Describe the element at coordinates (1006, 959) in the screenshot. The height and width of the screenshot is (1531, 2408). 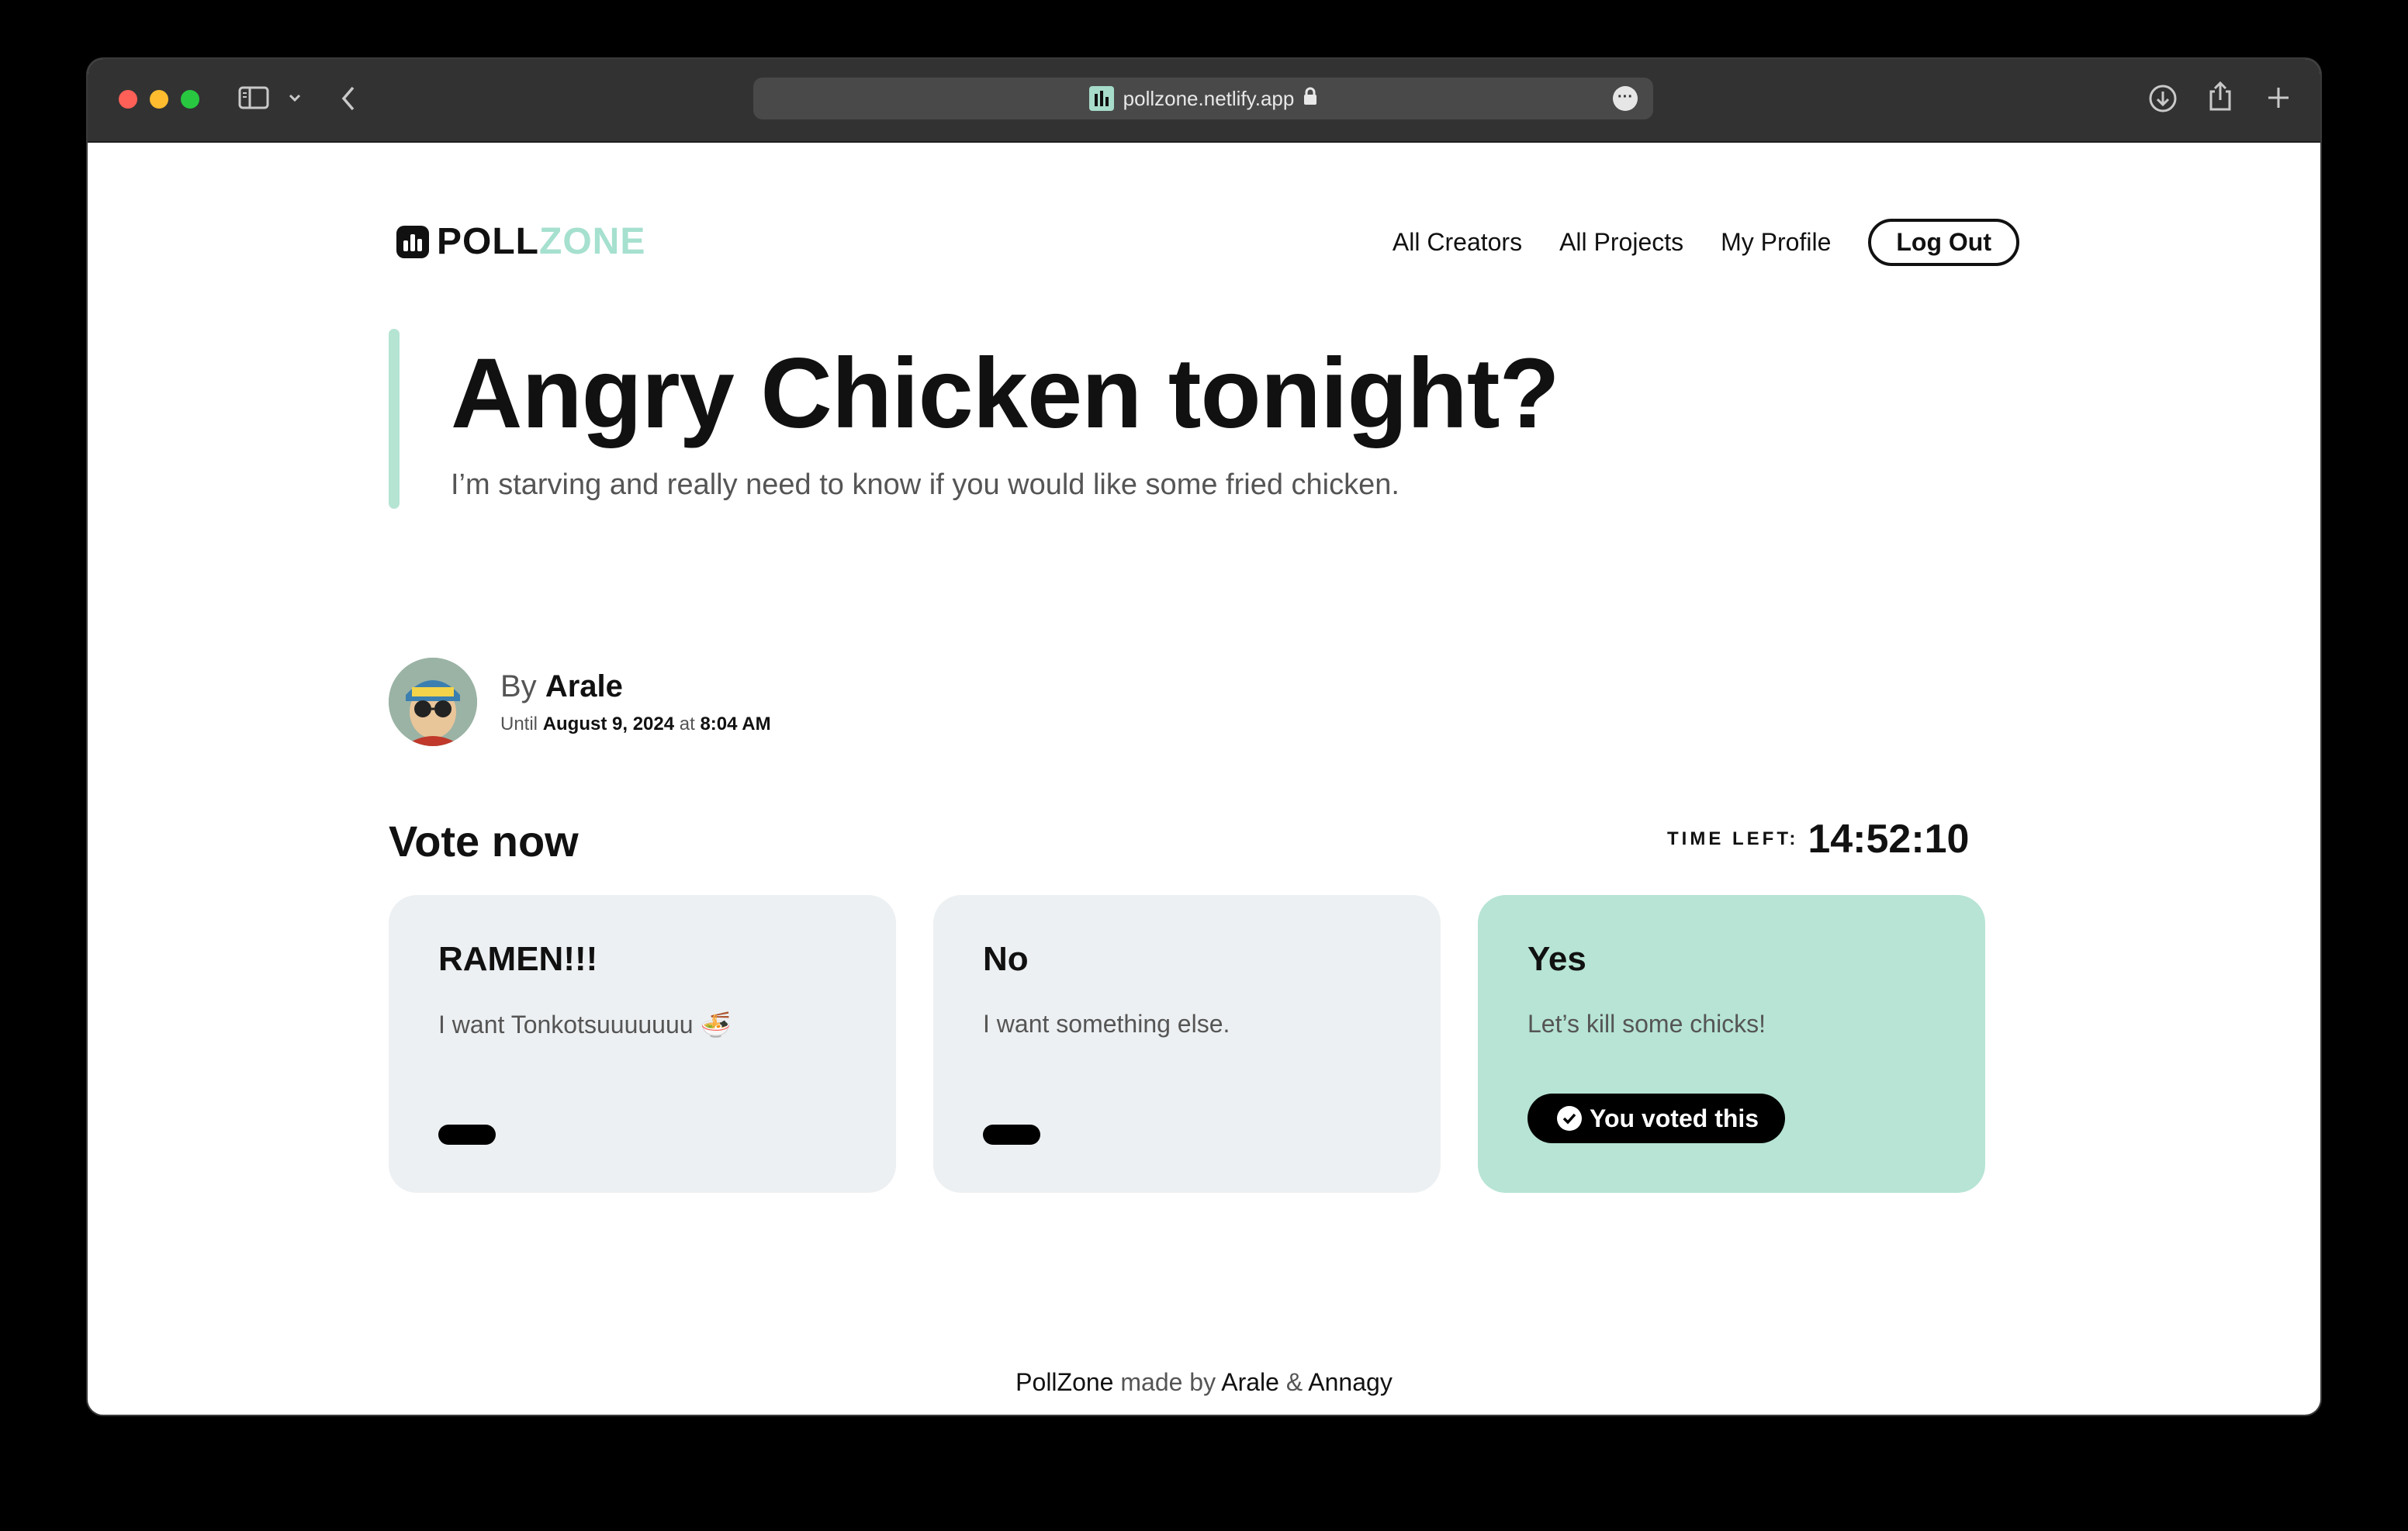
I see `option-title: No` at that location.